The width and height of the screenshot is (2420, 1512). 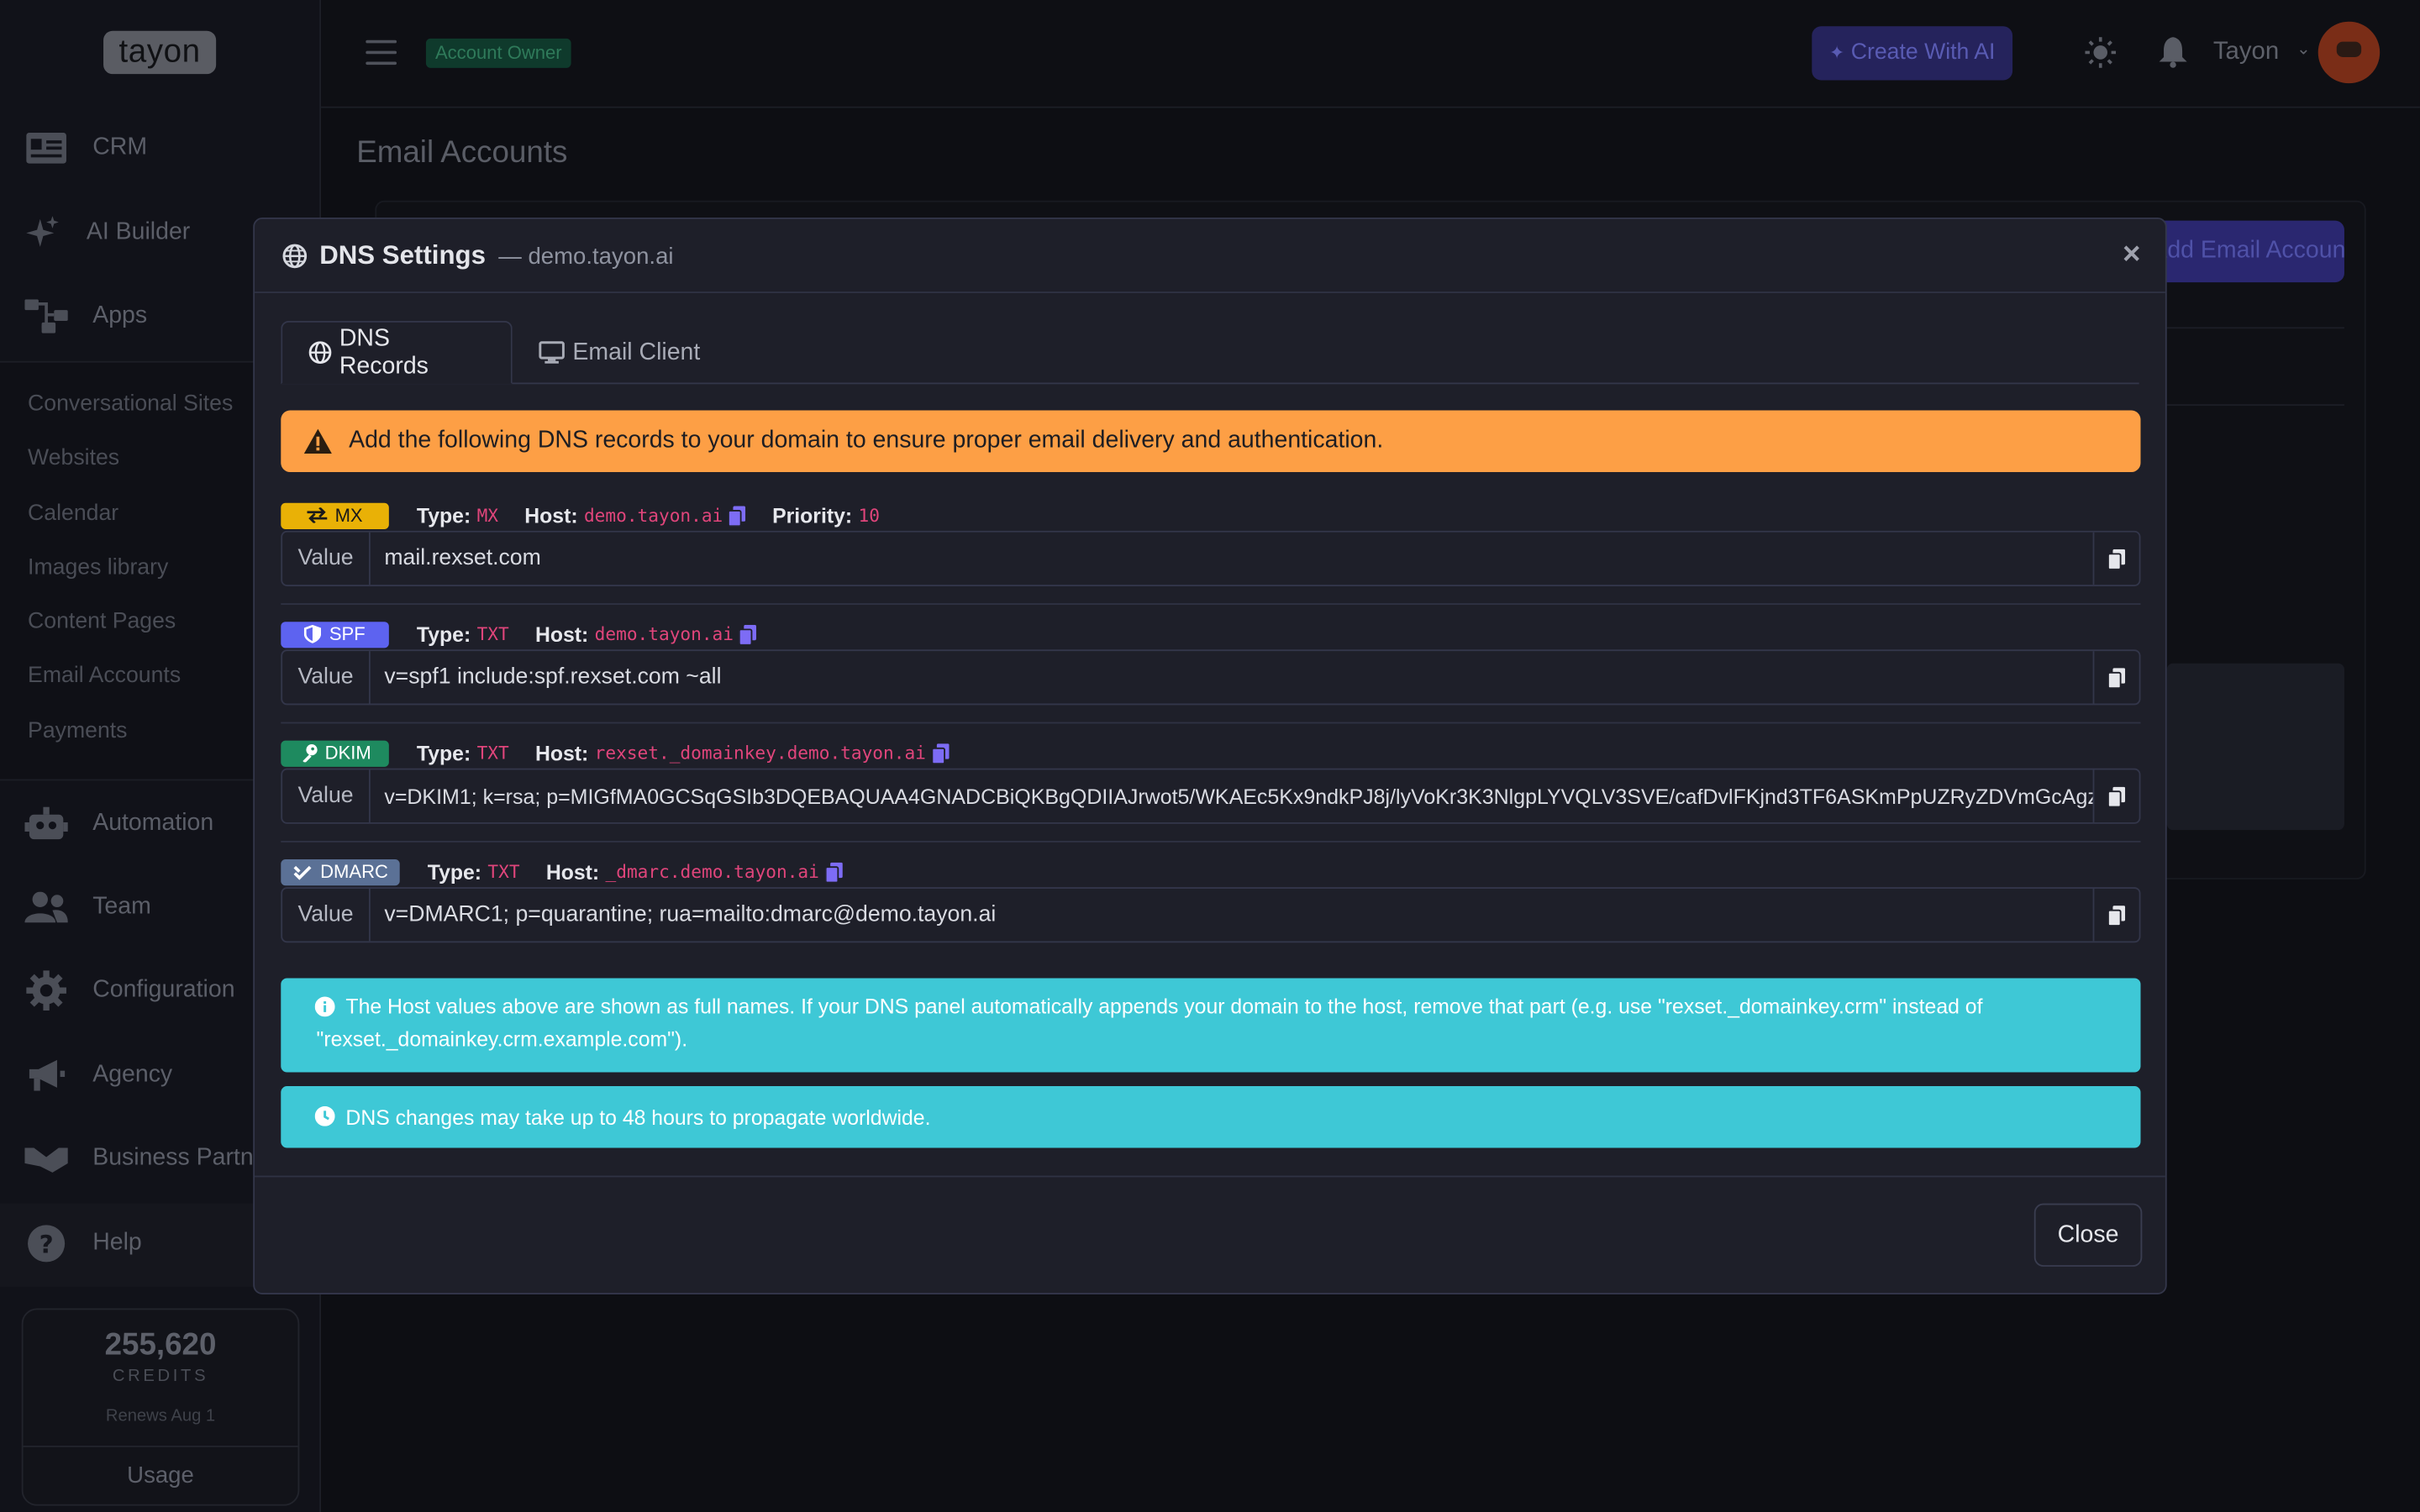 What do you see at coordinates (1210, 256) in the screenshot?
I see `modal-header: DNS Settings — demo.tayon.ai ×` at bounding box center [1210, 256].